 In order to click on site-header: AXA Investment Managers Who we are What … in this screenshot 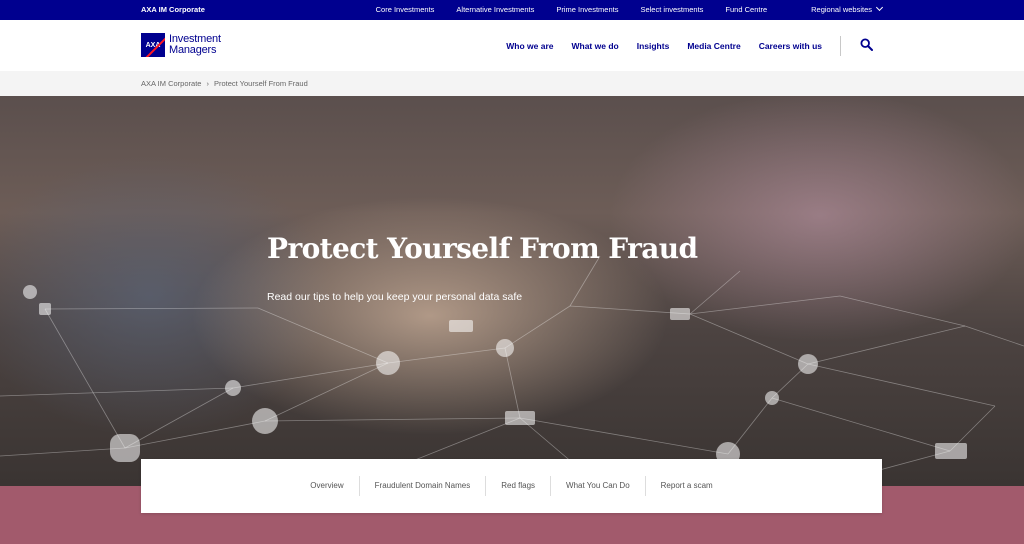, I will do `click(512, 45)`.